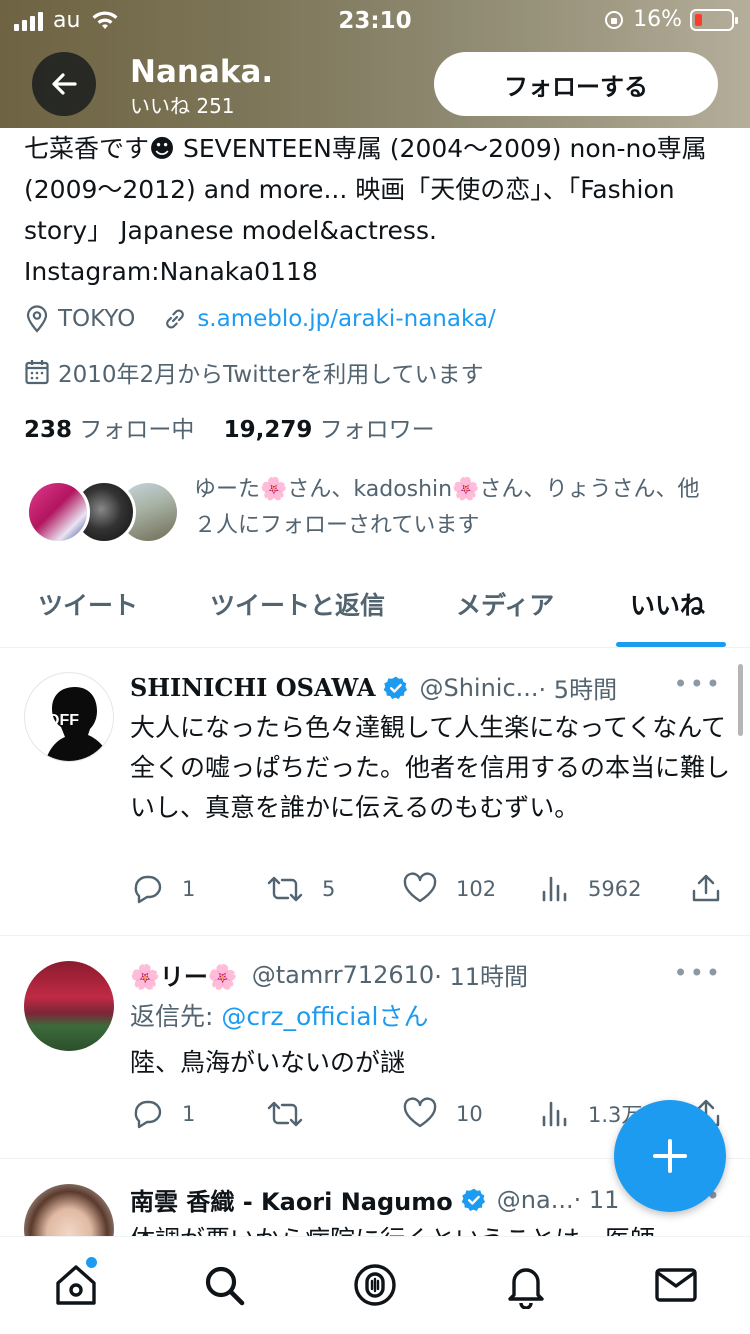 This screenshot has width=750, height=1334. I want to click on share-icon, so click(706, 888).